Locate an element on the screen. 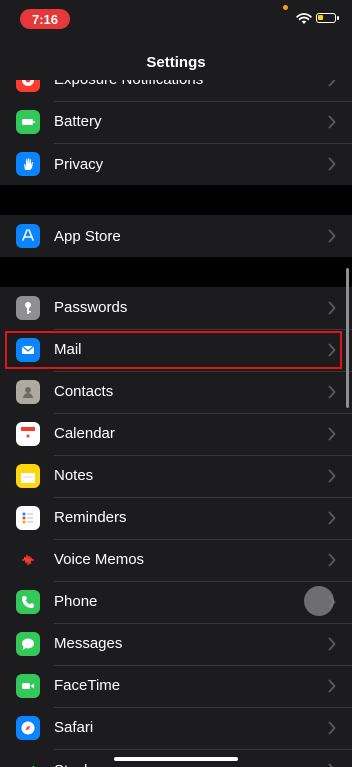 The height and width of the screenshot is (767, 352). settings-row-privacy: Privacy is located at coordinates (176, 164).